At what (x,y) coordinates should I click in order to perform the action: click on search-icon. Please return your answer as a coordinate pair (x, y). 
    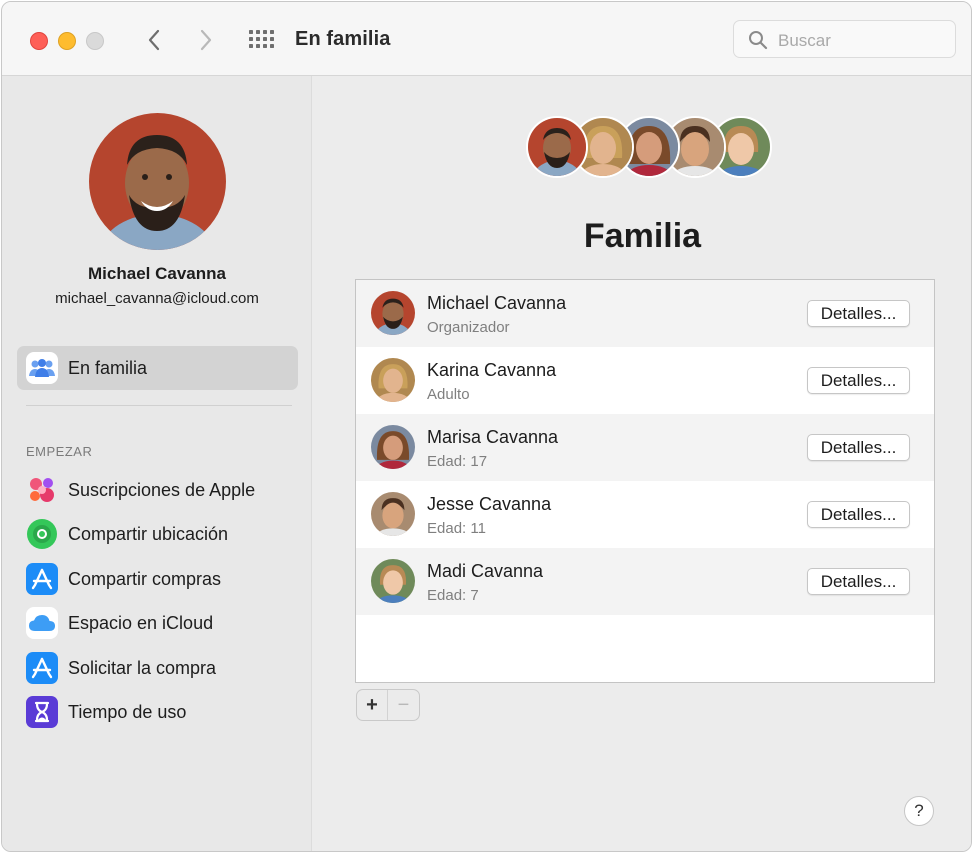
    Looking at the image, I should click on (758, 40).